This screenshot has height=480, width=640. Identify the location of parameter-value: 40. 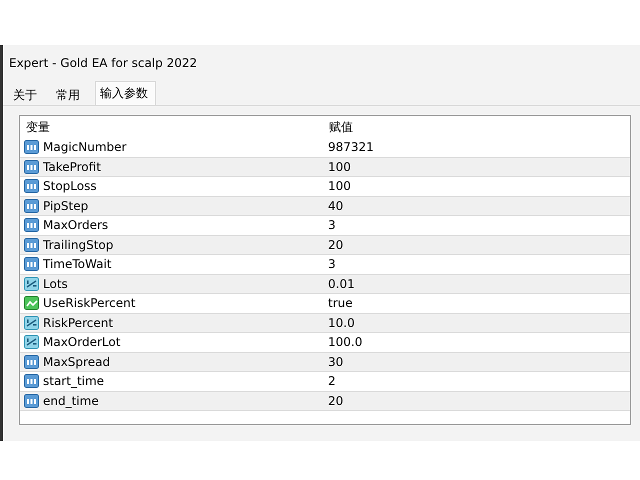
(336, 205).